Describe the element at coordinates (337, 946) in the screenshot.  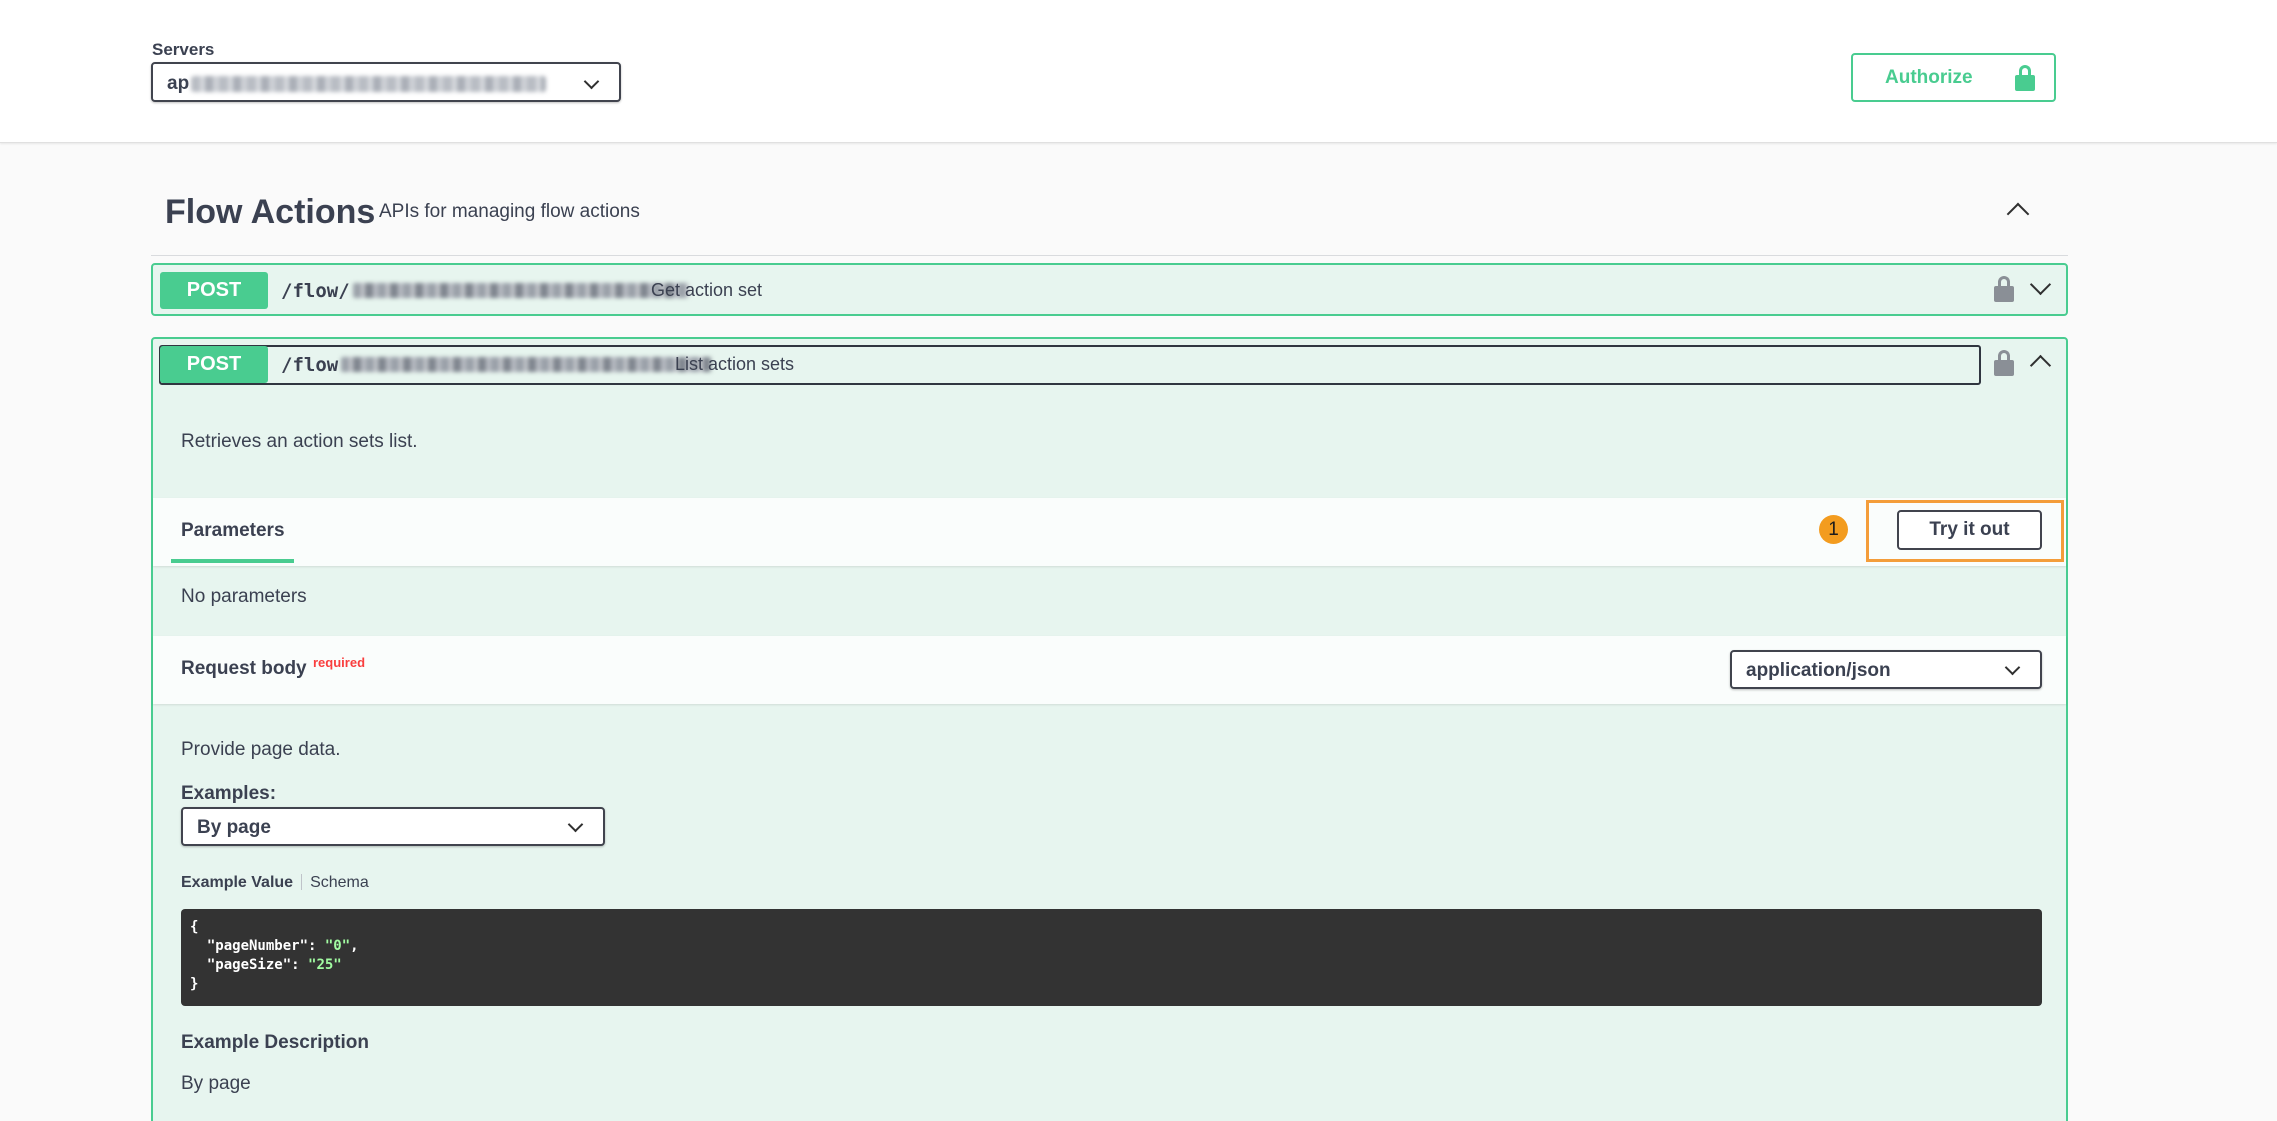
I see `code-value-page-number: "0"` at that location.